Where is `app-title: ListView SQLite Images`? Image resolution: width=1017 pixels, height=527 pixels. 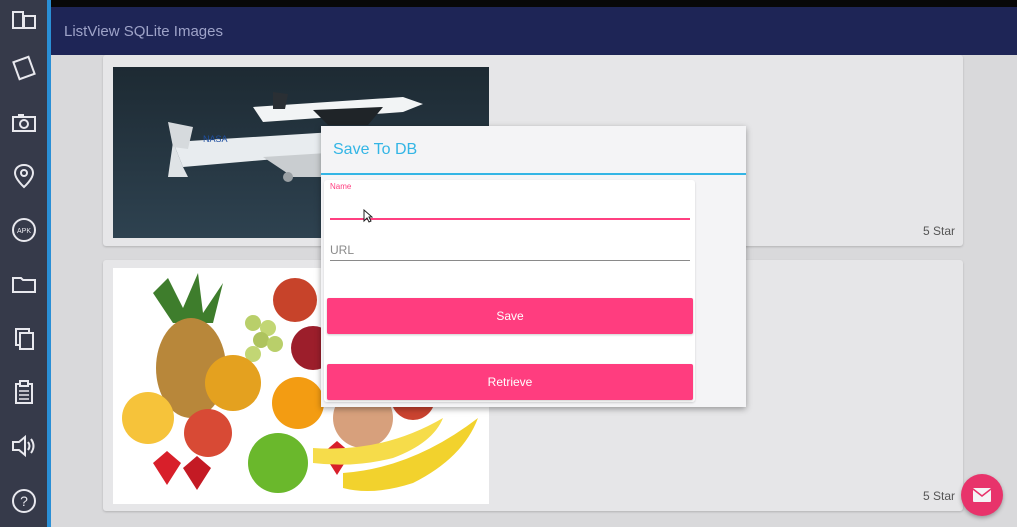
app-title: ListView SQLite Images is located at coordinates (143, 31).